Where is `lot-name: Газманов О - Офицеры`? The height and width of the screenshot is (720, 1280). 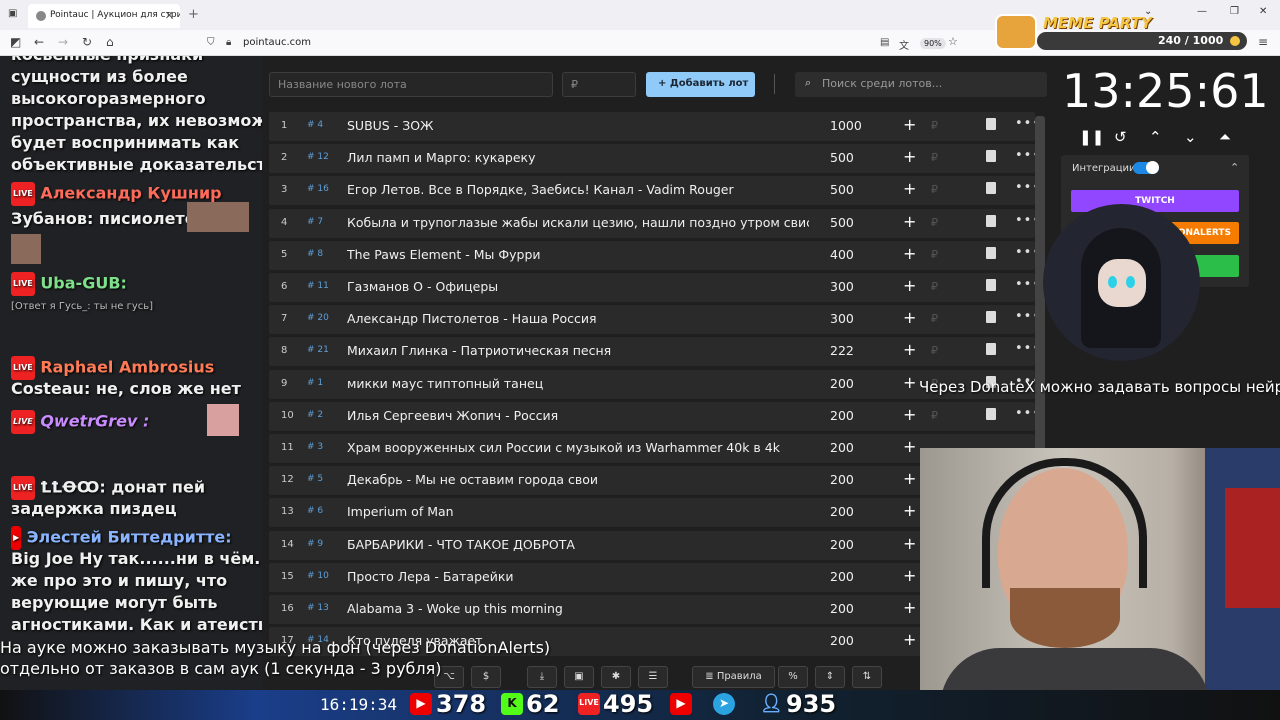 lot-name: Газманов О - Офицеры is located at coordinates (578, 286).